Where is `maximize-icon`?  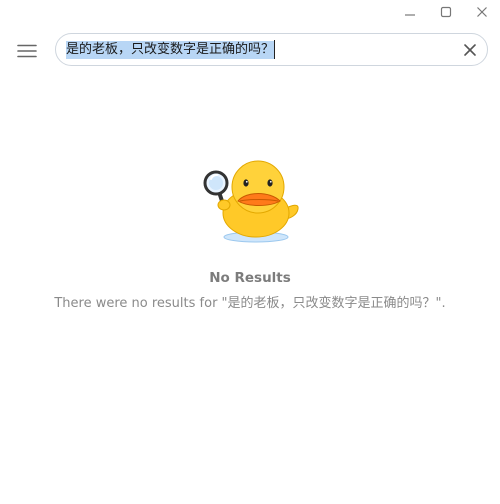 maximize-icon is located at coordinates (446, 12).